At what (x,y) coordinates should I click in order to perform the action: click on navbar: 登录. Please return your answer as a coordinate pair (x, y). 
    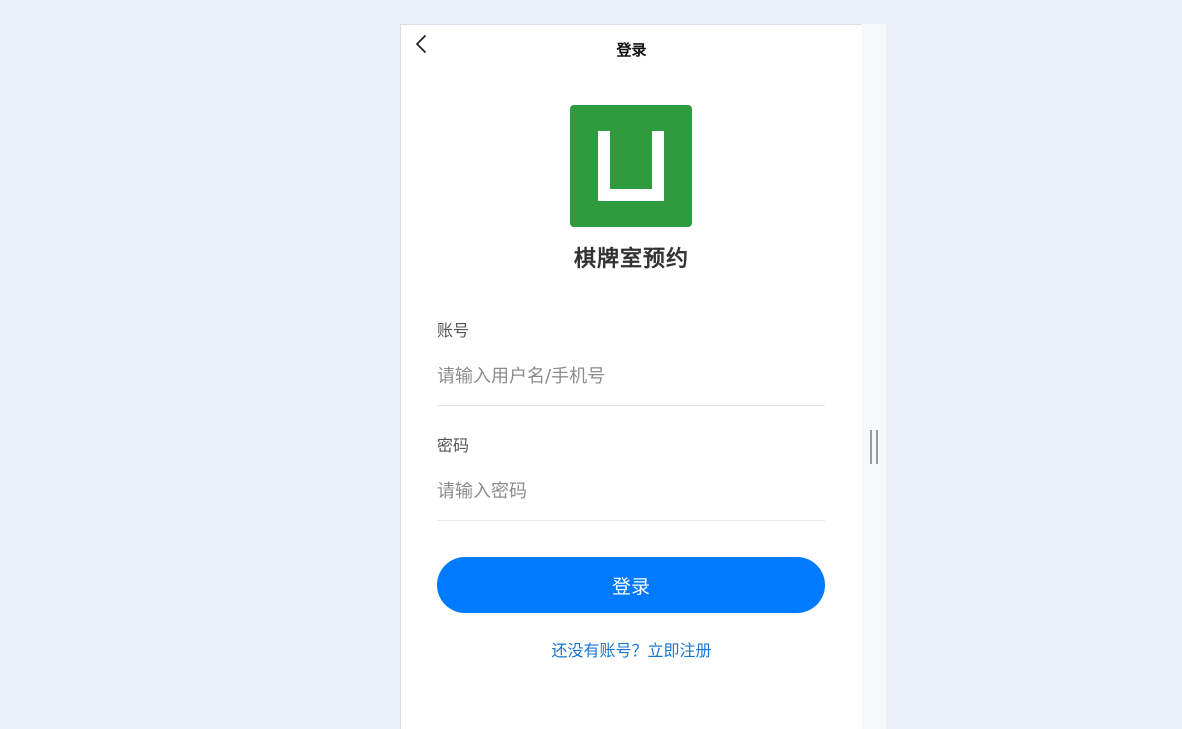
    Looking at the image, I should click on (631, 48).